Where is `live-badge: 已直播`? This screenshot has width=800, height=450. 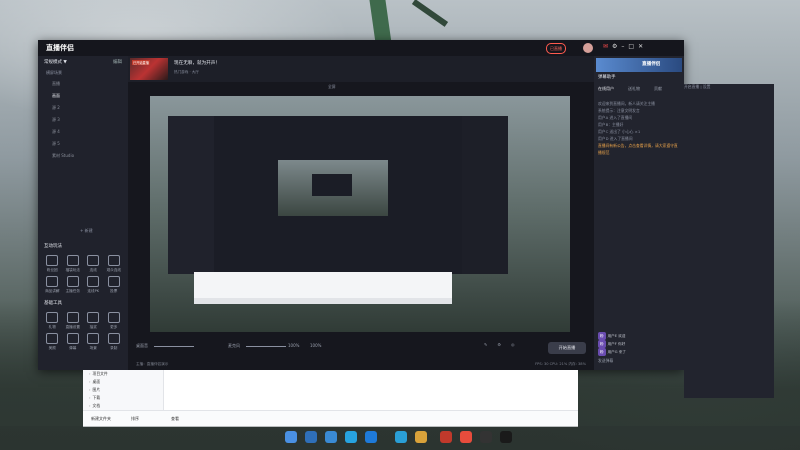
live-badge: 已直播 is located at coordinates (556, 48).